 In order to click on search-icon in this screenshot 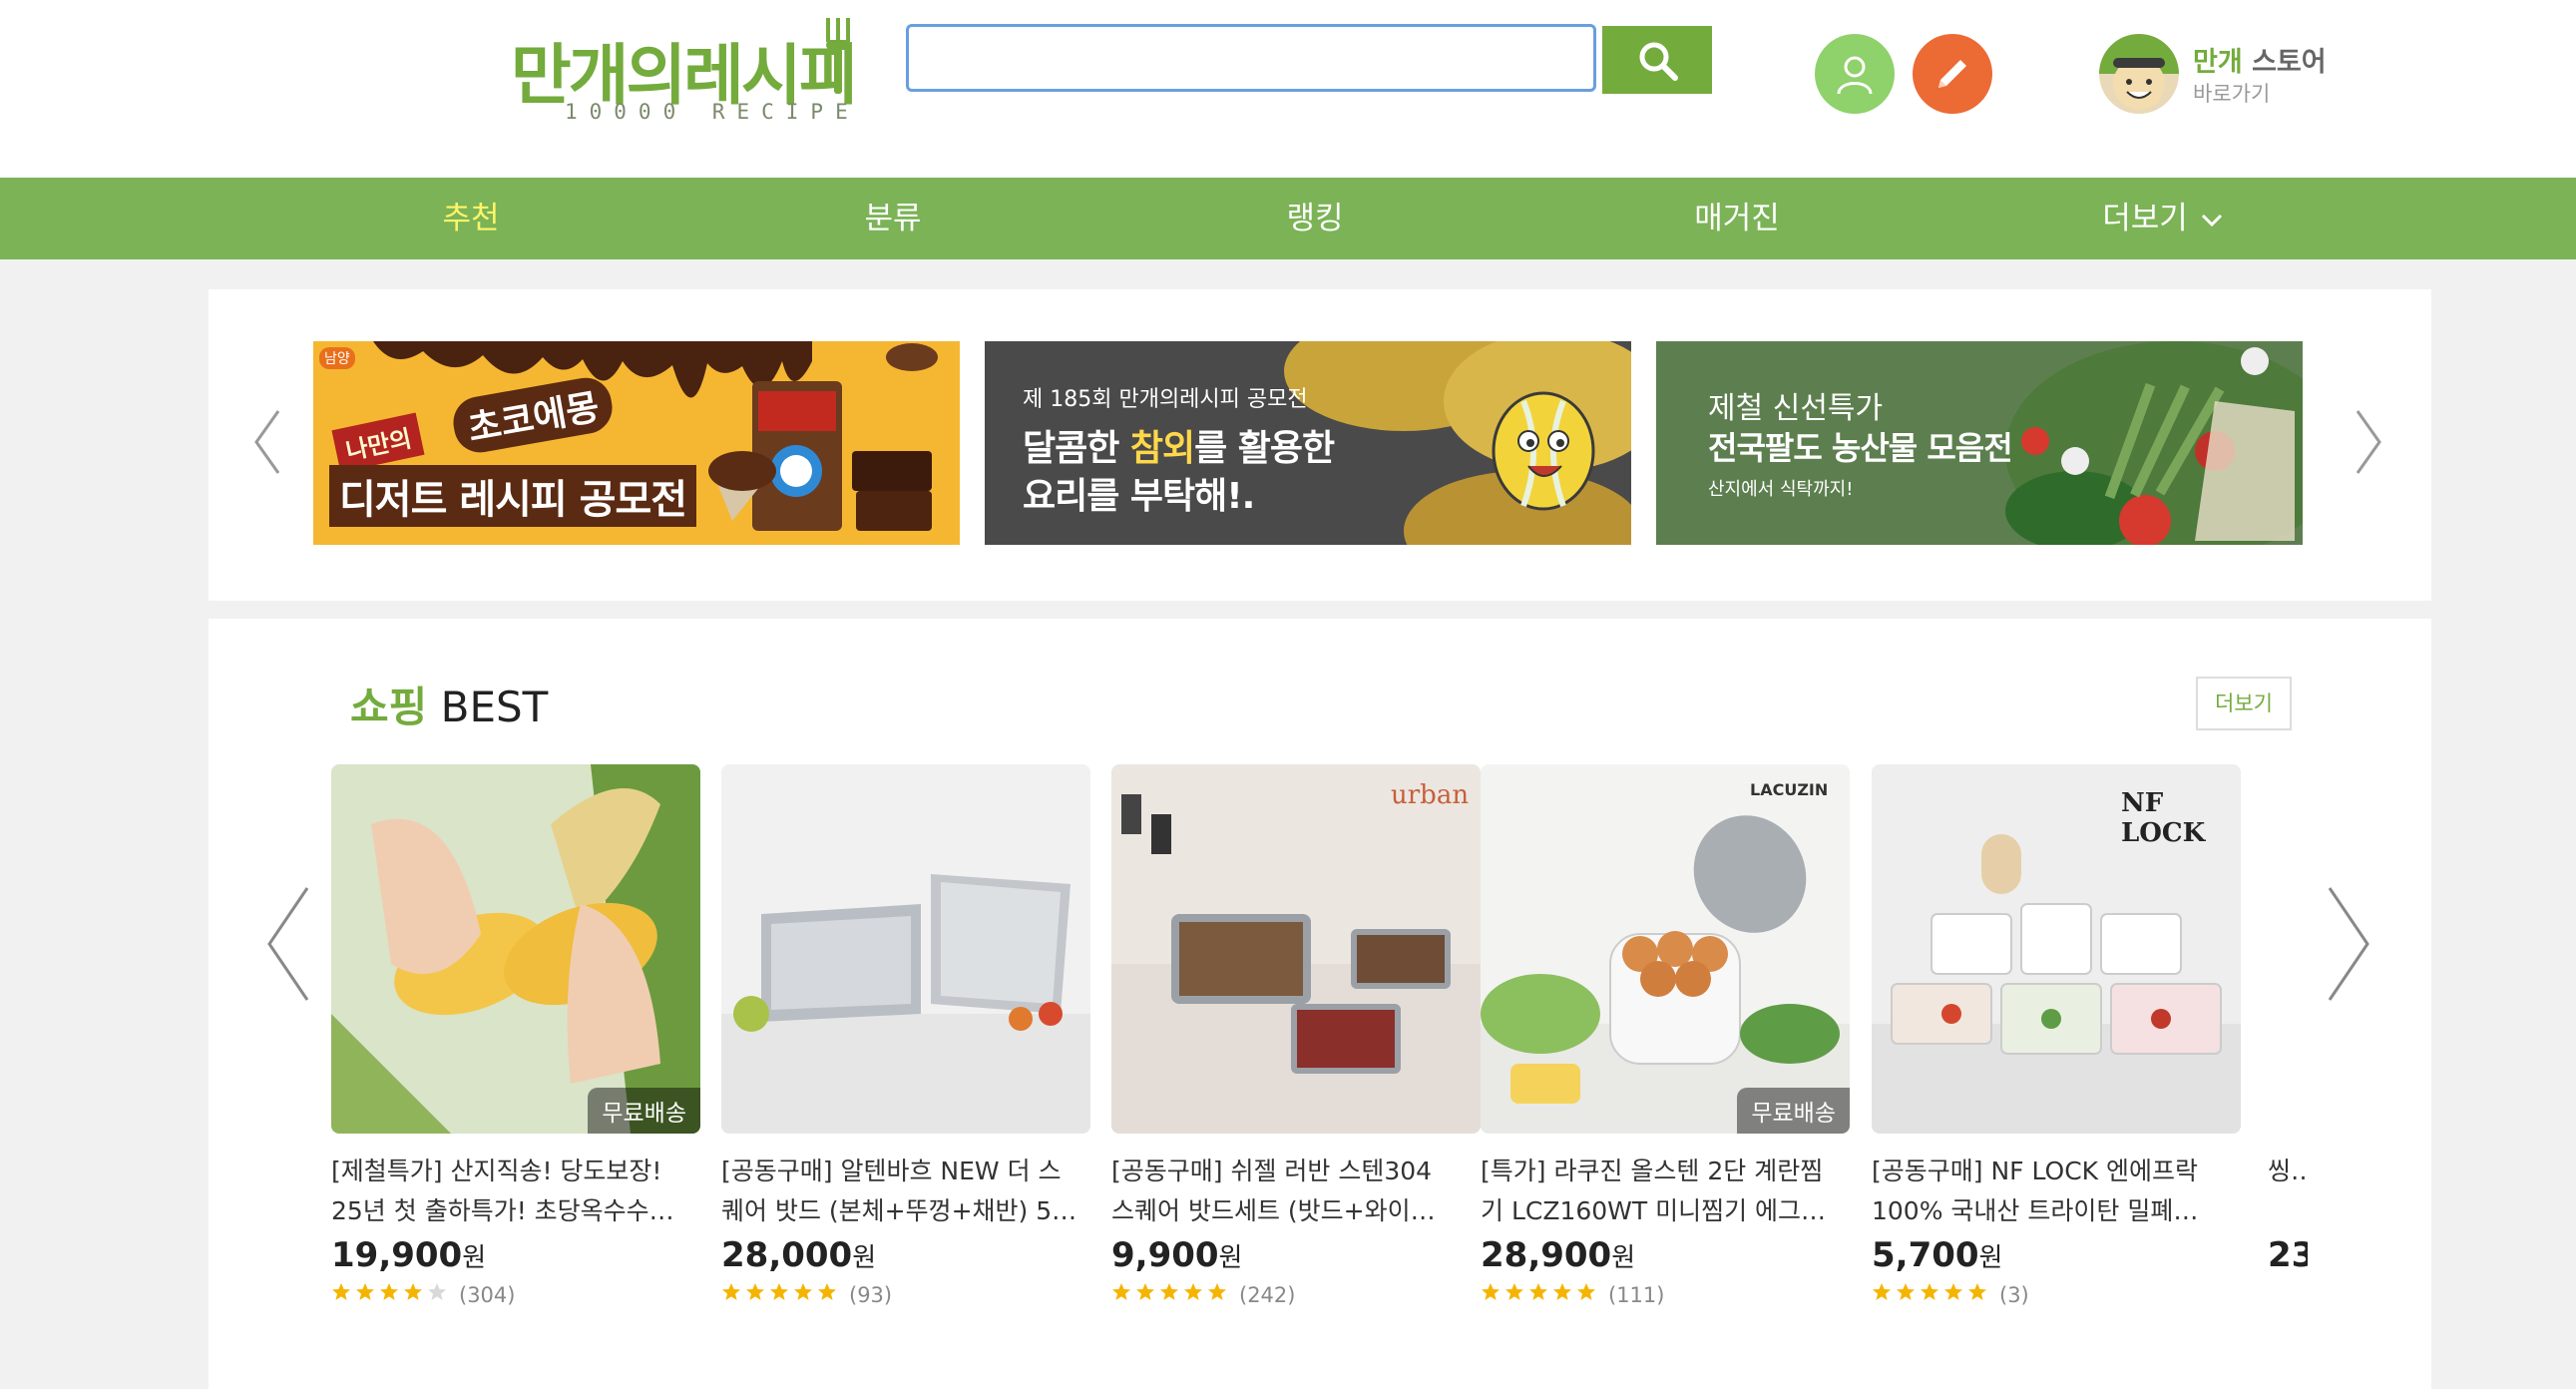, I will do `click(1658, 61)`.